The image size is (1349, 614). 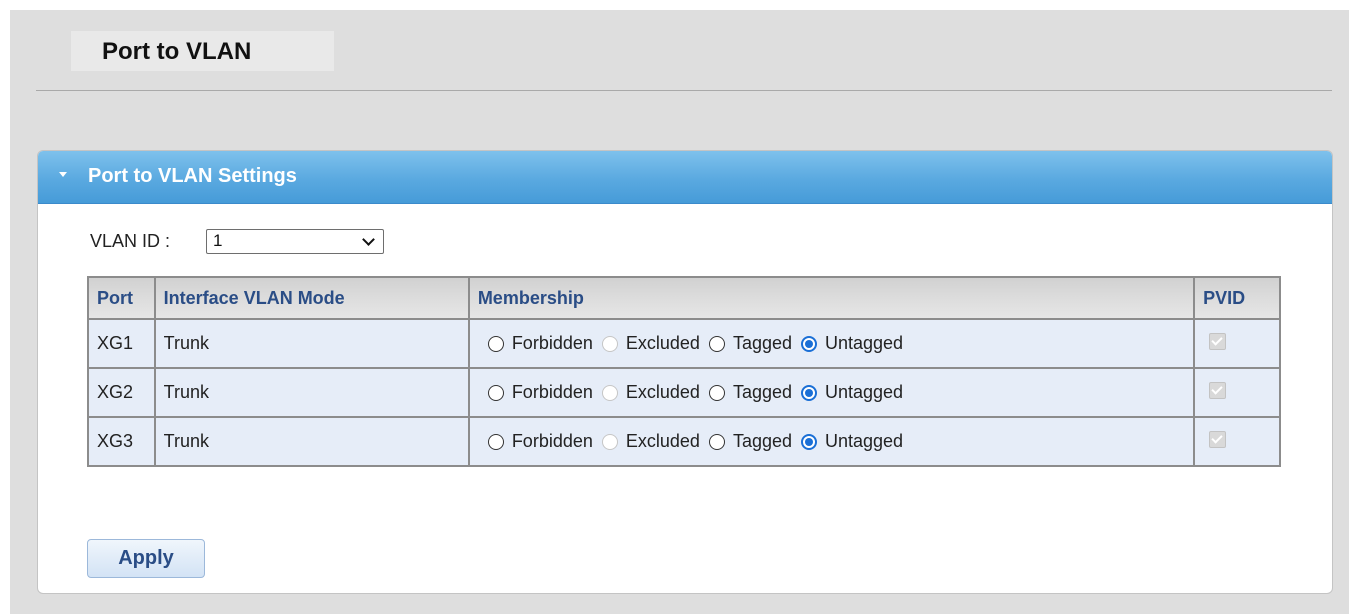 I want to click on header-membership: Membership, so click(x=831, y=298).